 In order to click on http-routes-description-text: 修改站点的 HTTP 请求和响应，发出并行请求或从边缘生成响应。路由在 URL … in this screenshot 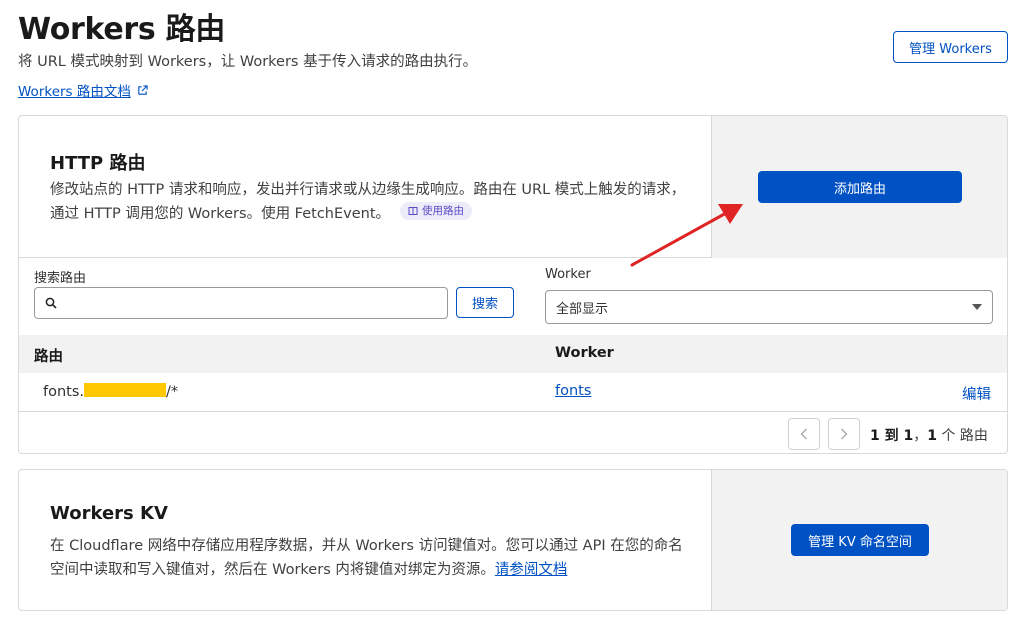, I will do `click(368, 202)`.